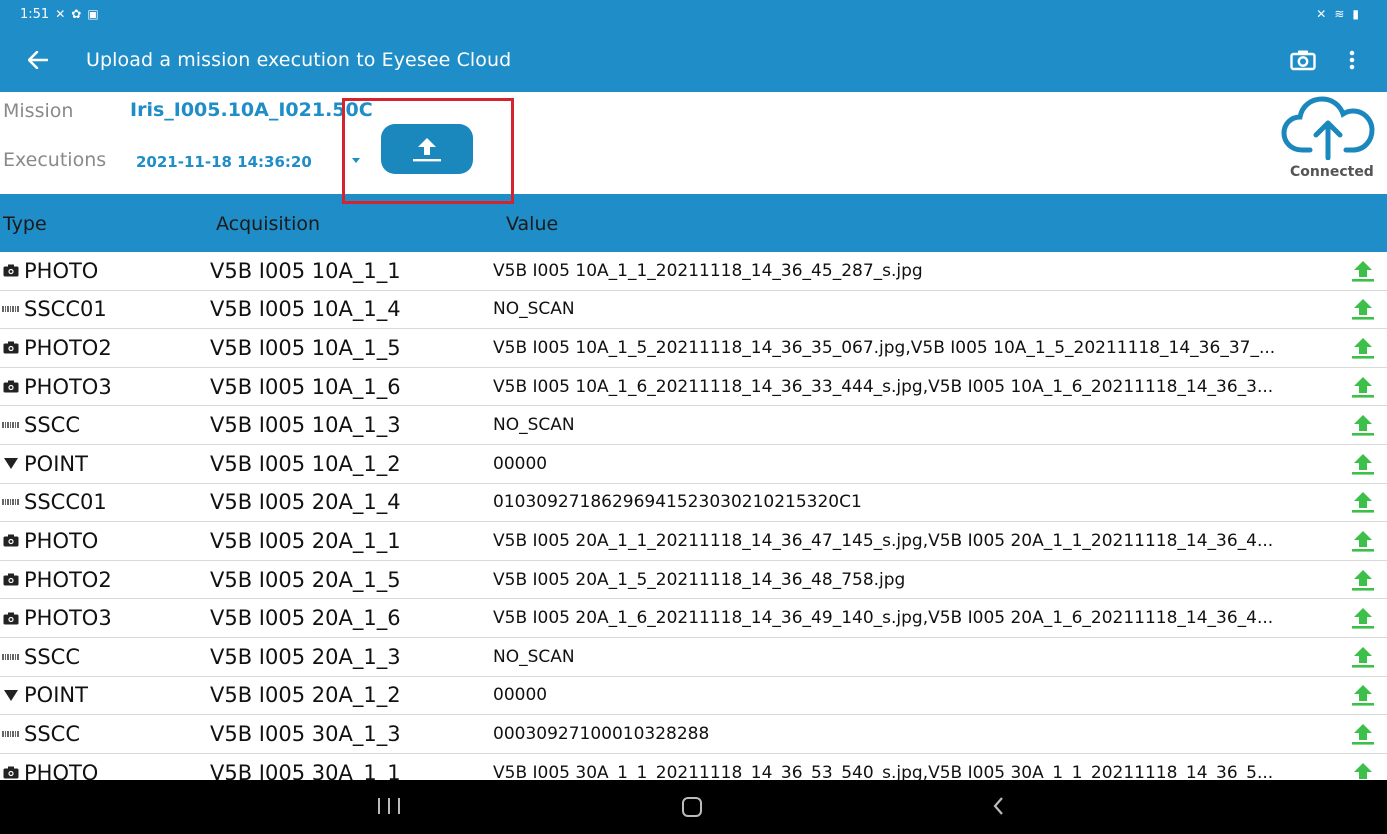  Describe the element at coordinates (1321, 14) in the screenshot. I see `mute-icon: ✕` at that location.